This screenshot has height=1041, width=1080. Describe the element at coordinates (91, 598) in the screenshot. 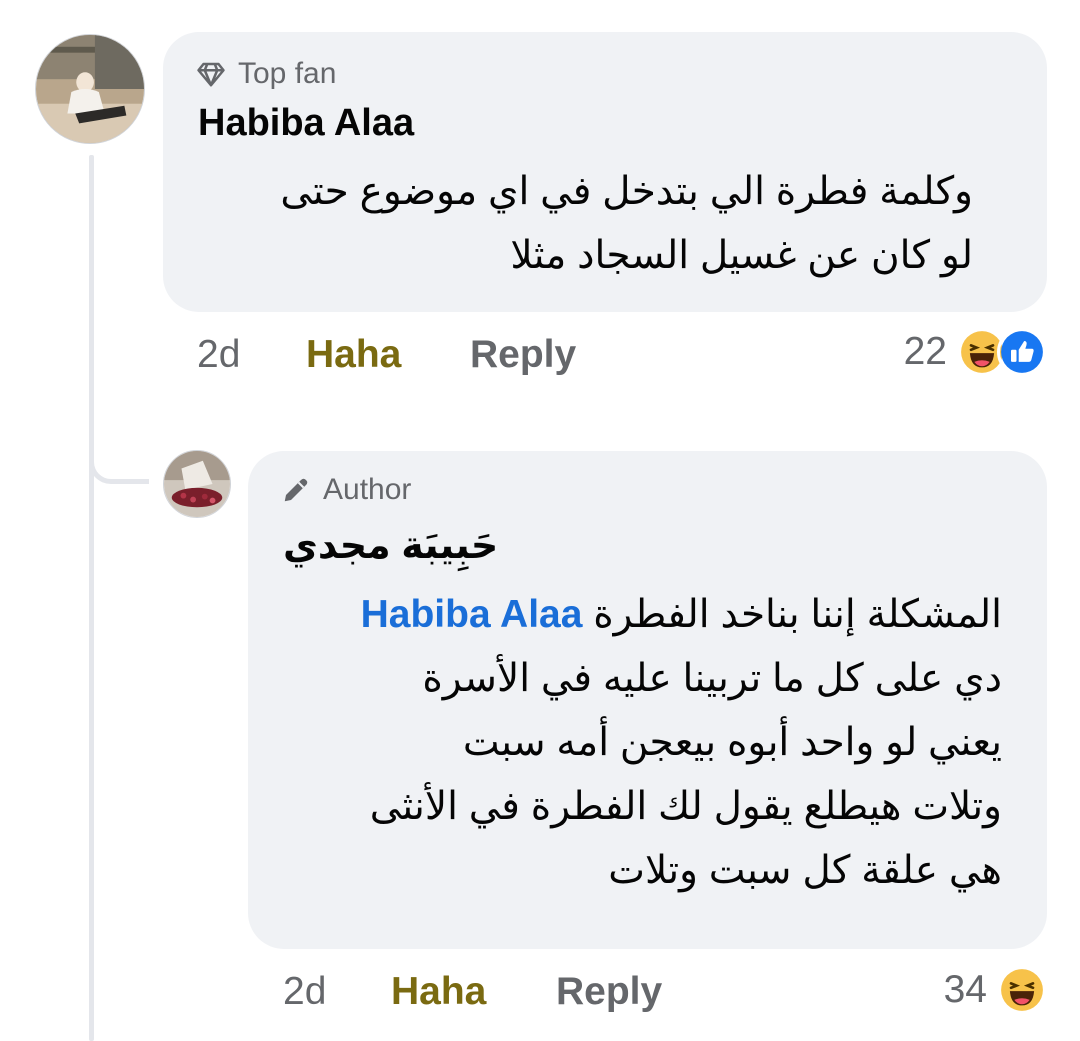

I see `thread-line` at that location.